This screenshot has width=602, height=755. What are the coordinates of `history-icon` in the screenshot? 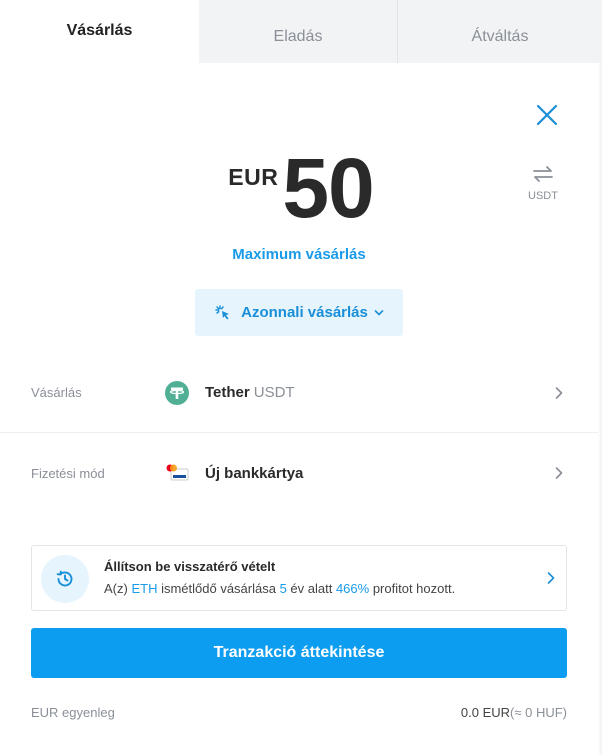 It's located at (64, 578).